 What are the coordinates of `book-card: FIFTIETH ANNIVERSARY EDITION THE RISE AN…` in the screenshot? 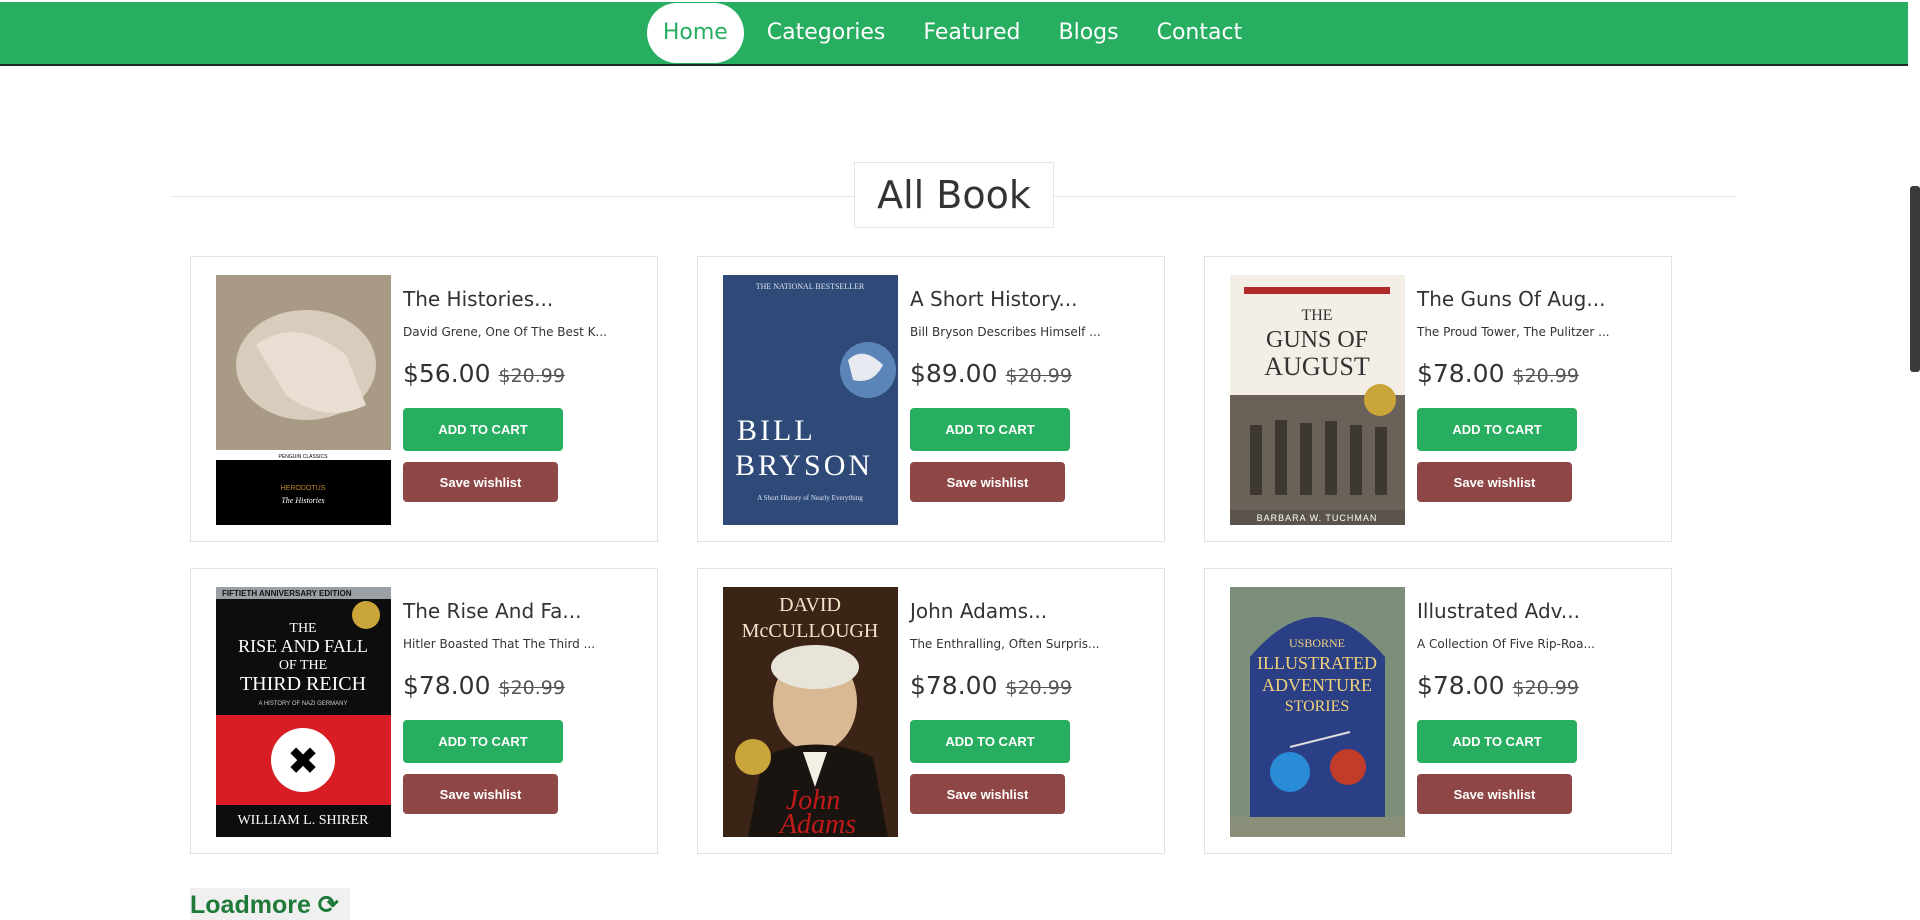 It's located at (424, 711).